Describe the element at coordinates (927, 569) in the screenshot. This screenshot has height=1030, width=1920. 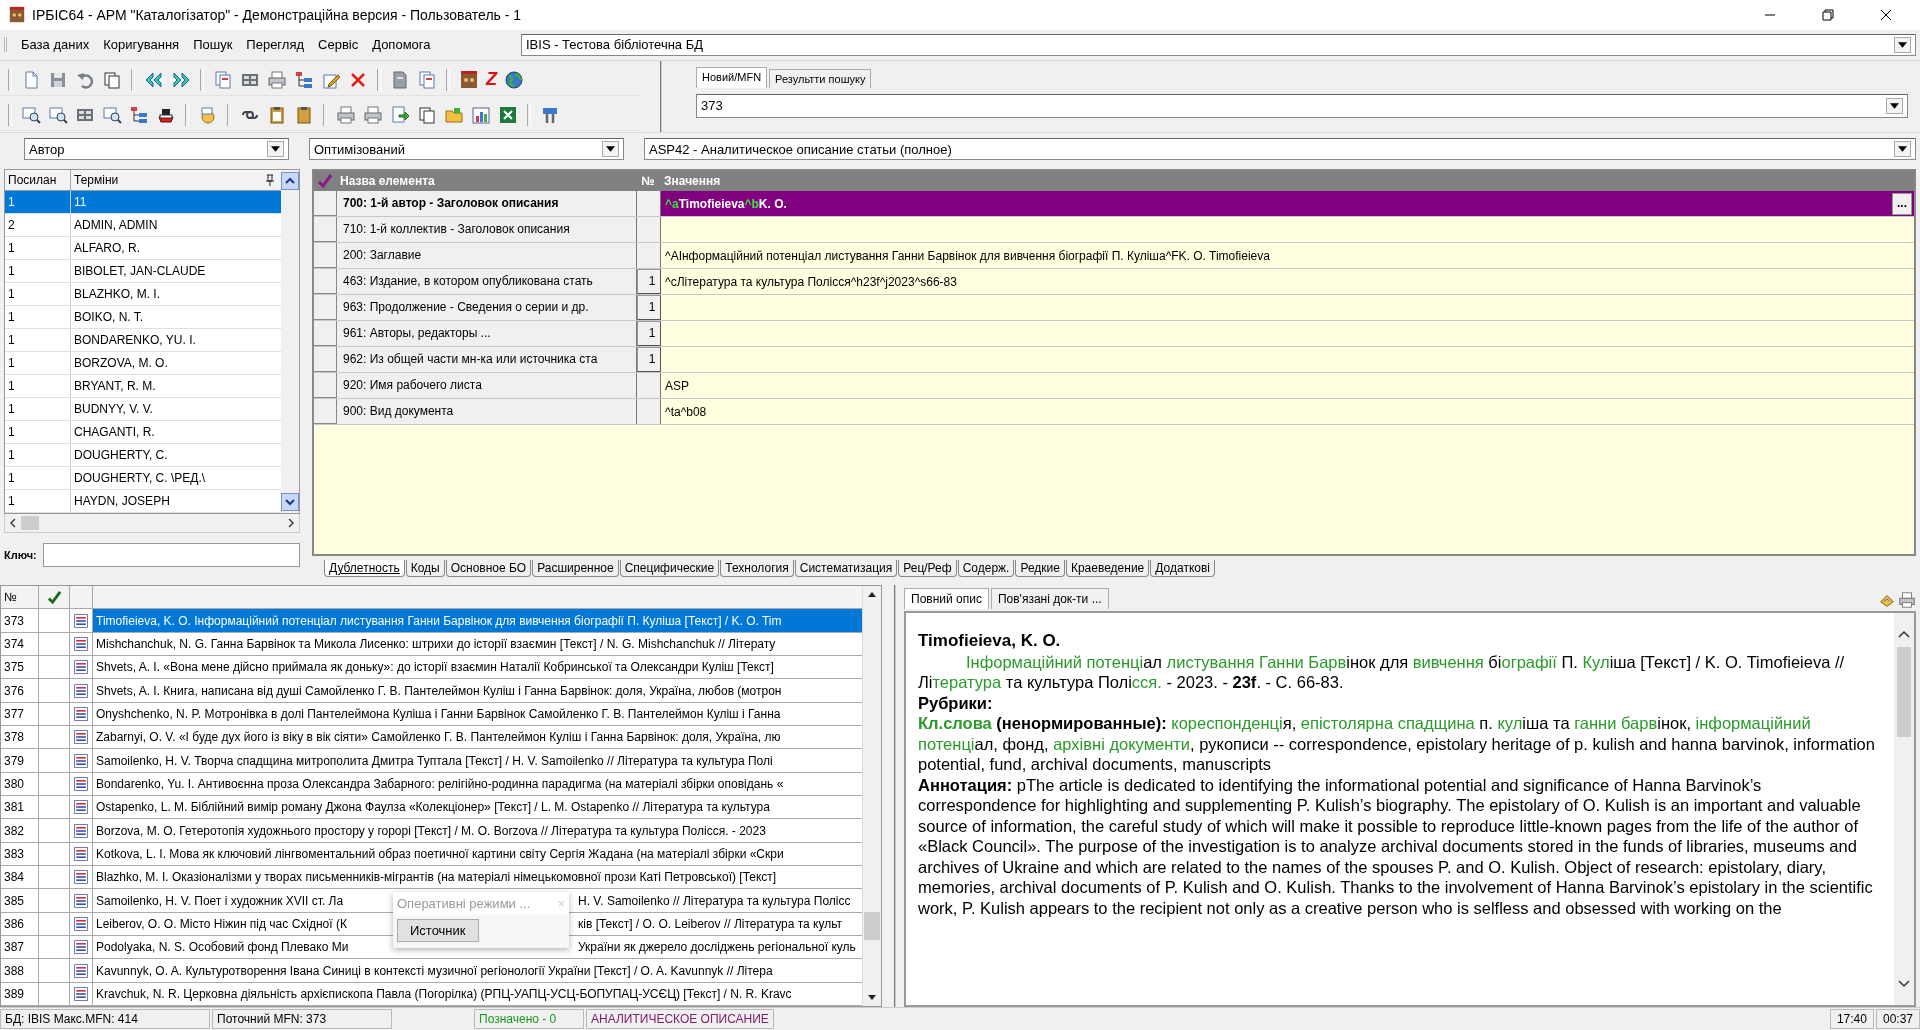
I see `tab: Рец/Реф` at that location.